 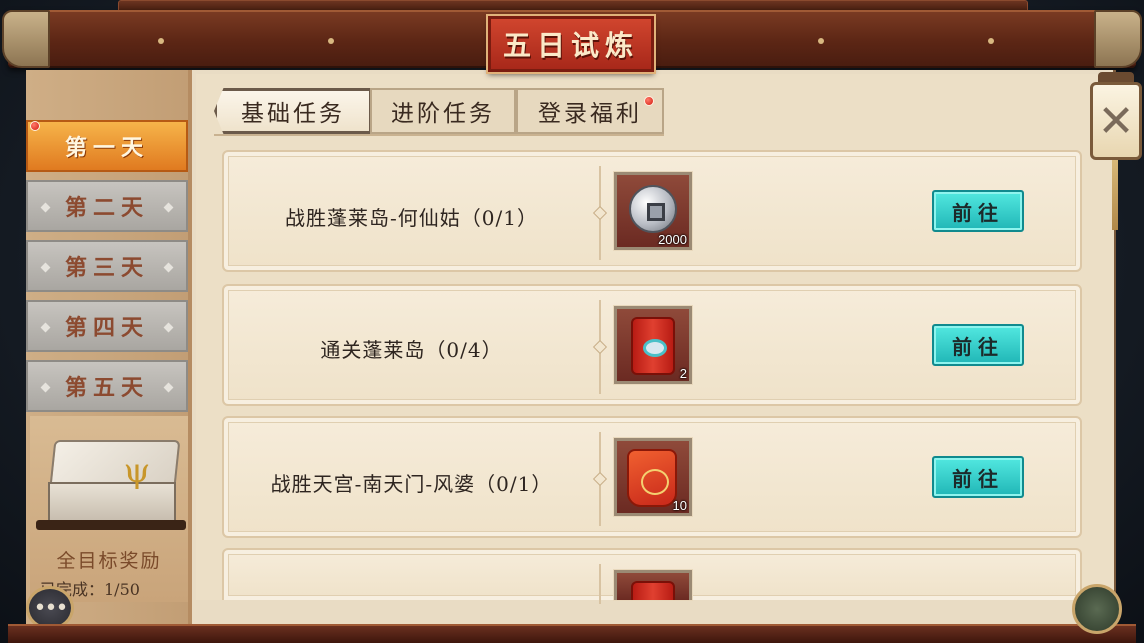 I want to click on day-tab-4: 第四天, so click(x=107, y=326).